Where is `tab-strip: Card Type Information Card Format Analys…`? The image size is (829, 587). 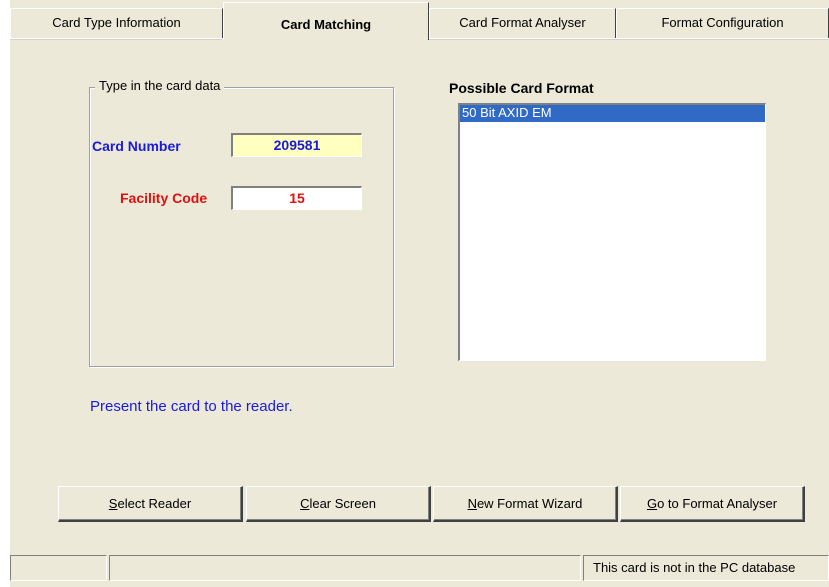
tab-strip: Card Type Information Card Format Analys… is located at coordinates (419, 20).